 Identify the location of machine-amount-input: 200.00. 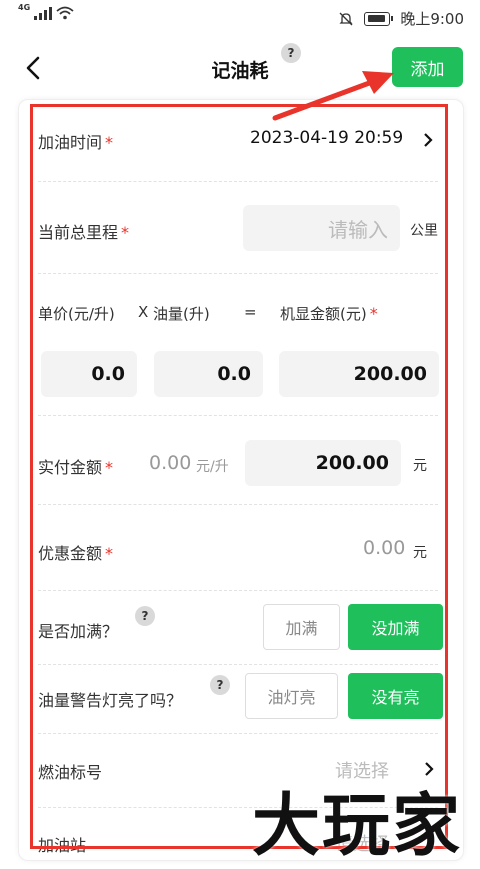
(359, 374).